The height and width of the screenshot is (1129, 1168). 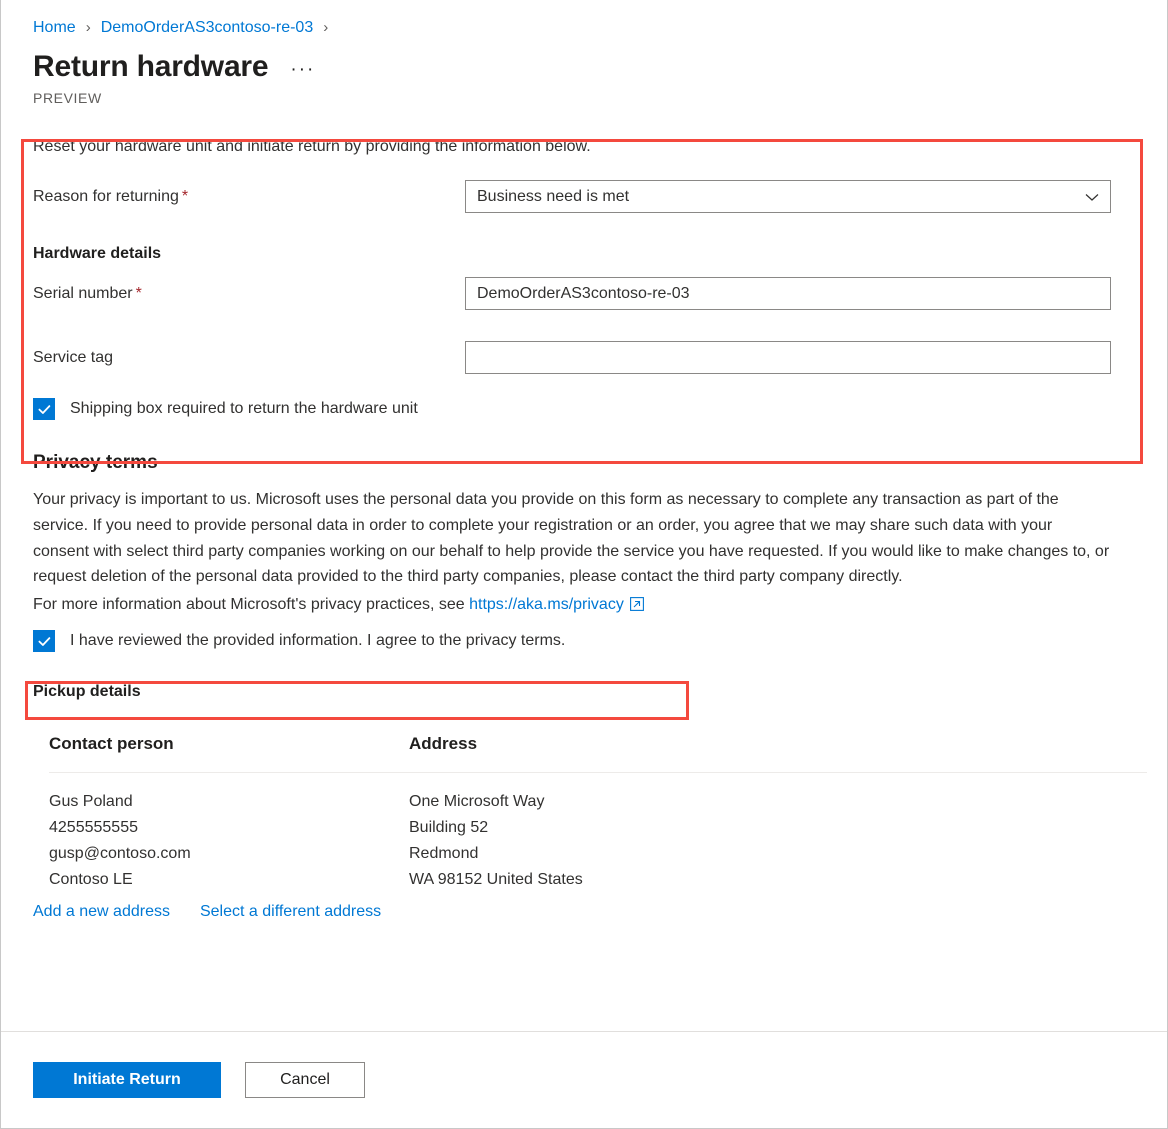 What do you see at coordinates (553, 196) in the screenshot?
I see `reason-selected-value: Business need is met` at bounding box center [553, 196].